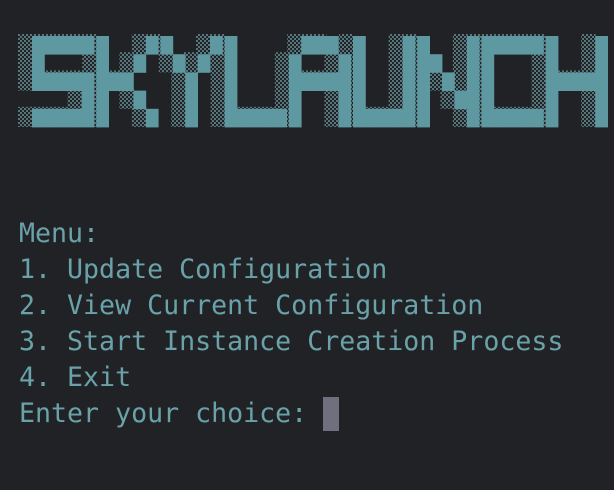 The width and height of the screenshot is (614, 490). I want to click on text-cursor, so click(331, 414).